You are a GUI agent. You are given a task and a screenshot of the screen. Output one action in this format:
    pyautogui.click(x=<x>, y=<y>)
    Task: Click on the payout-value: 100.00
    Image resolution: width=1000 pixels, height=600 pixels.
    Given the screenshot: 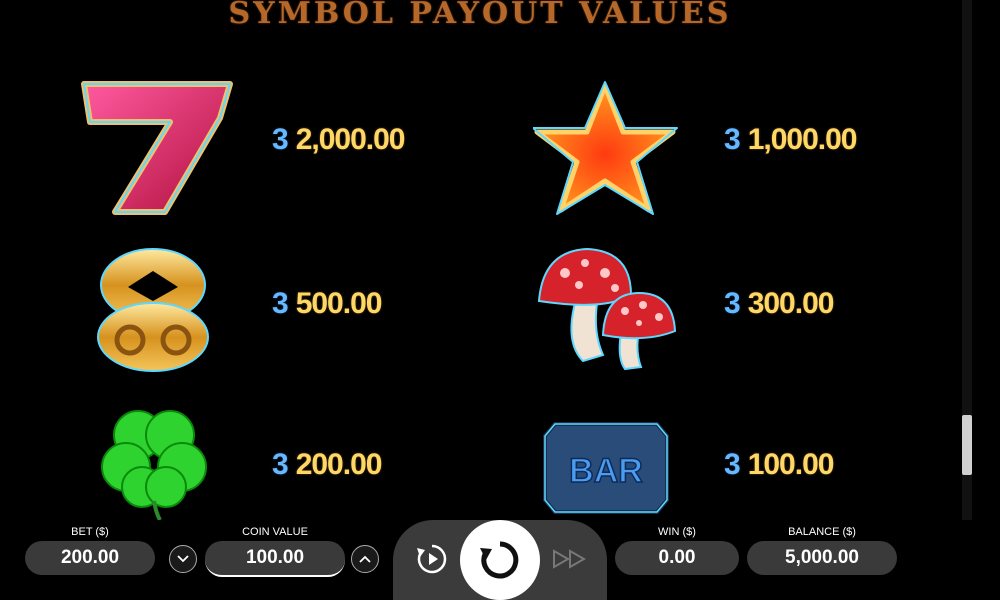 What is the action you would take?
    pyautogui.click(x=791, y=464)
    